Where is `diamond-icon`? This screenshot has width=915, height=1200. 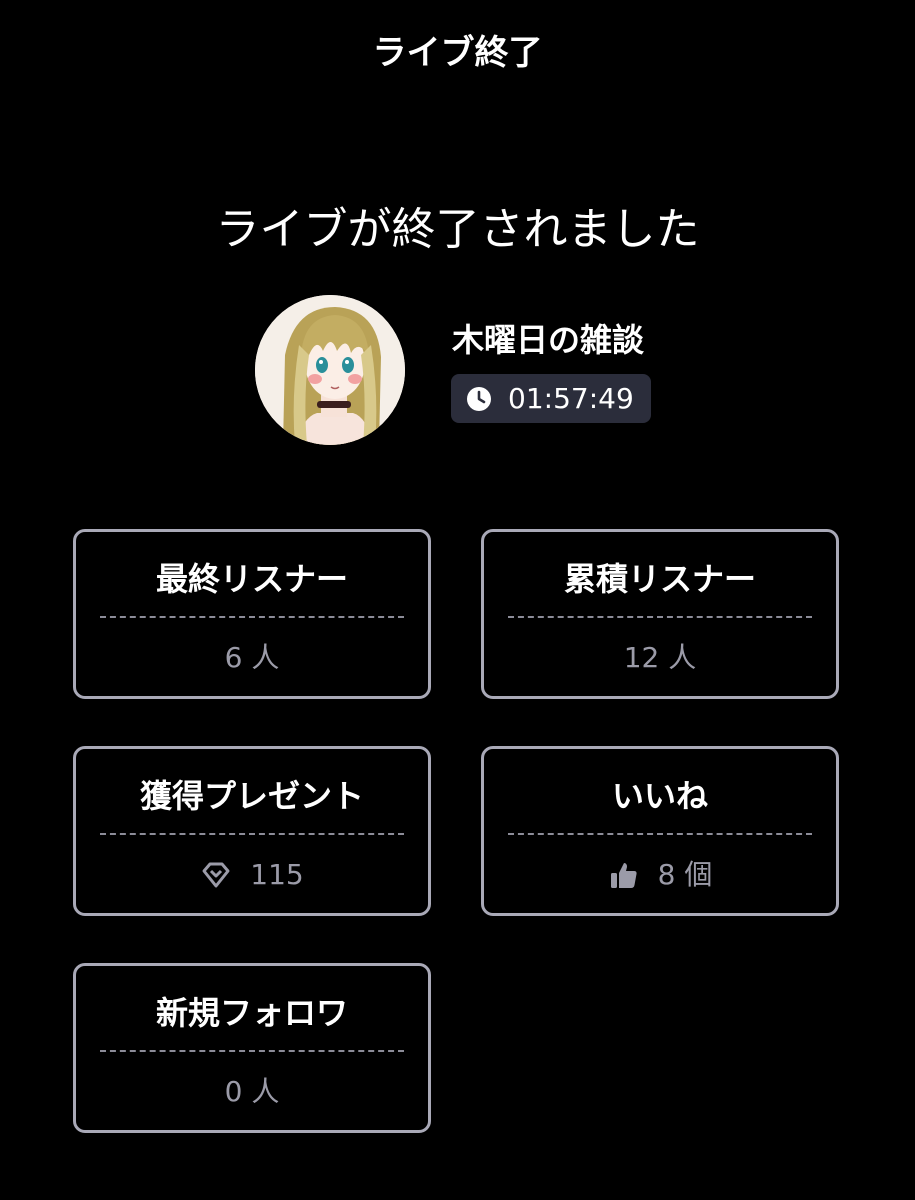
diamond-icon is located at coordinates (216, 875).